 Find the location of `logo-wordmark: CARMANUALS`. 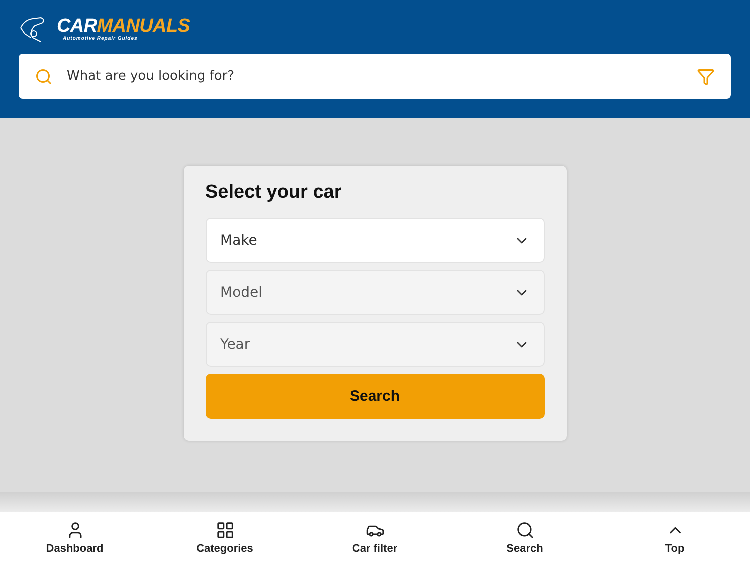

logo-wordmark: CARMANUALS is located at coordinates (123, 26).